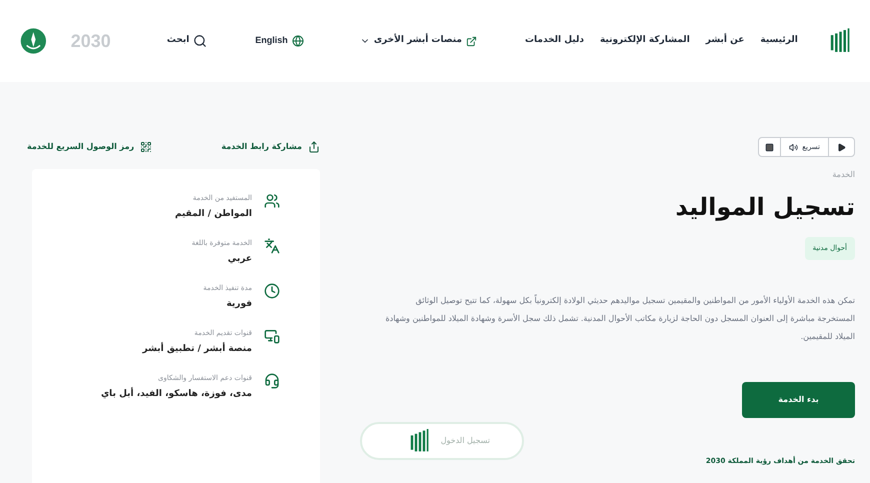  Describe the element at coordinates (270, 147) in the screenshot. I see `share-link-button: مشاركة رابط الخدمة` at that location.